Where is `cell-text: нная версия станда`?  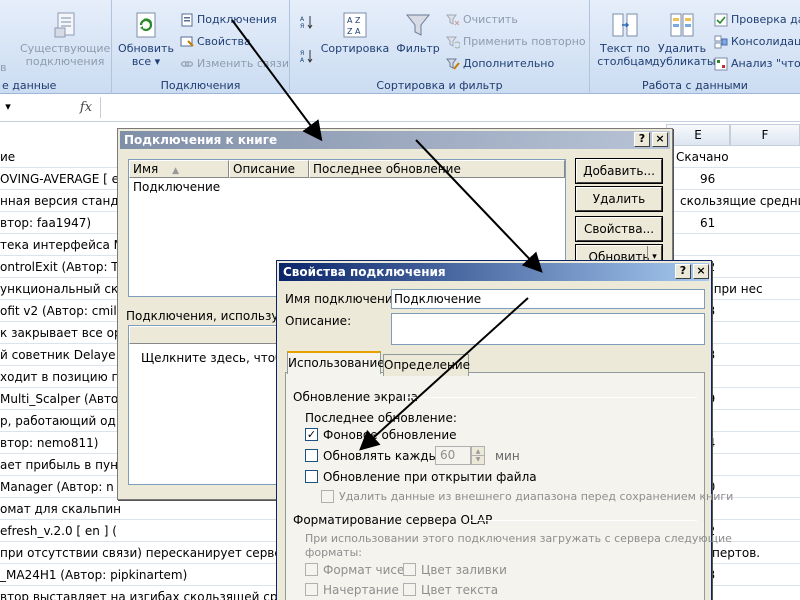
cell-text: нная версия станда is located at coordinates (63, 201).